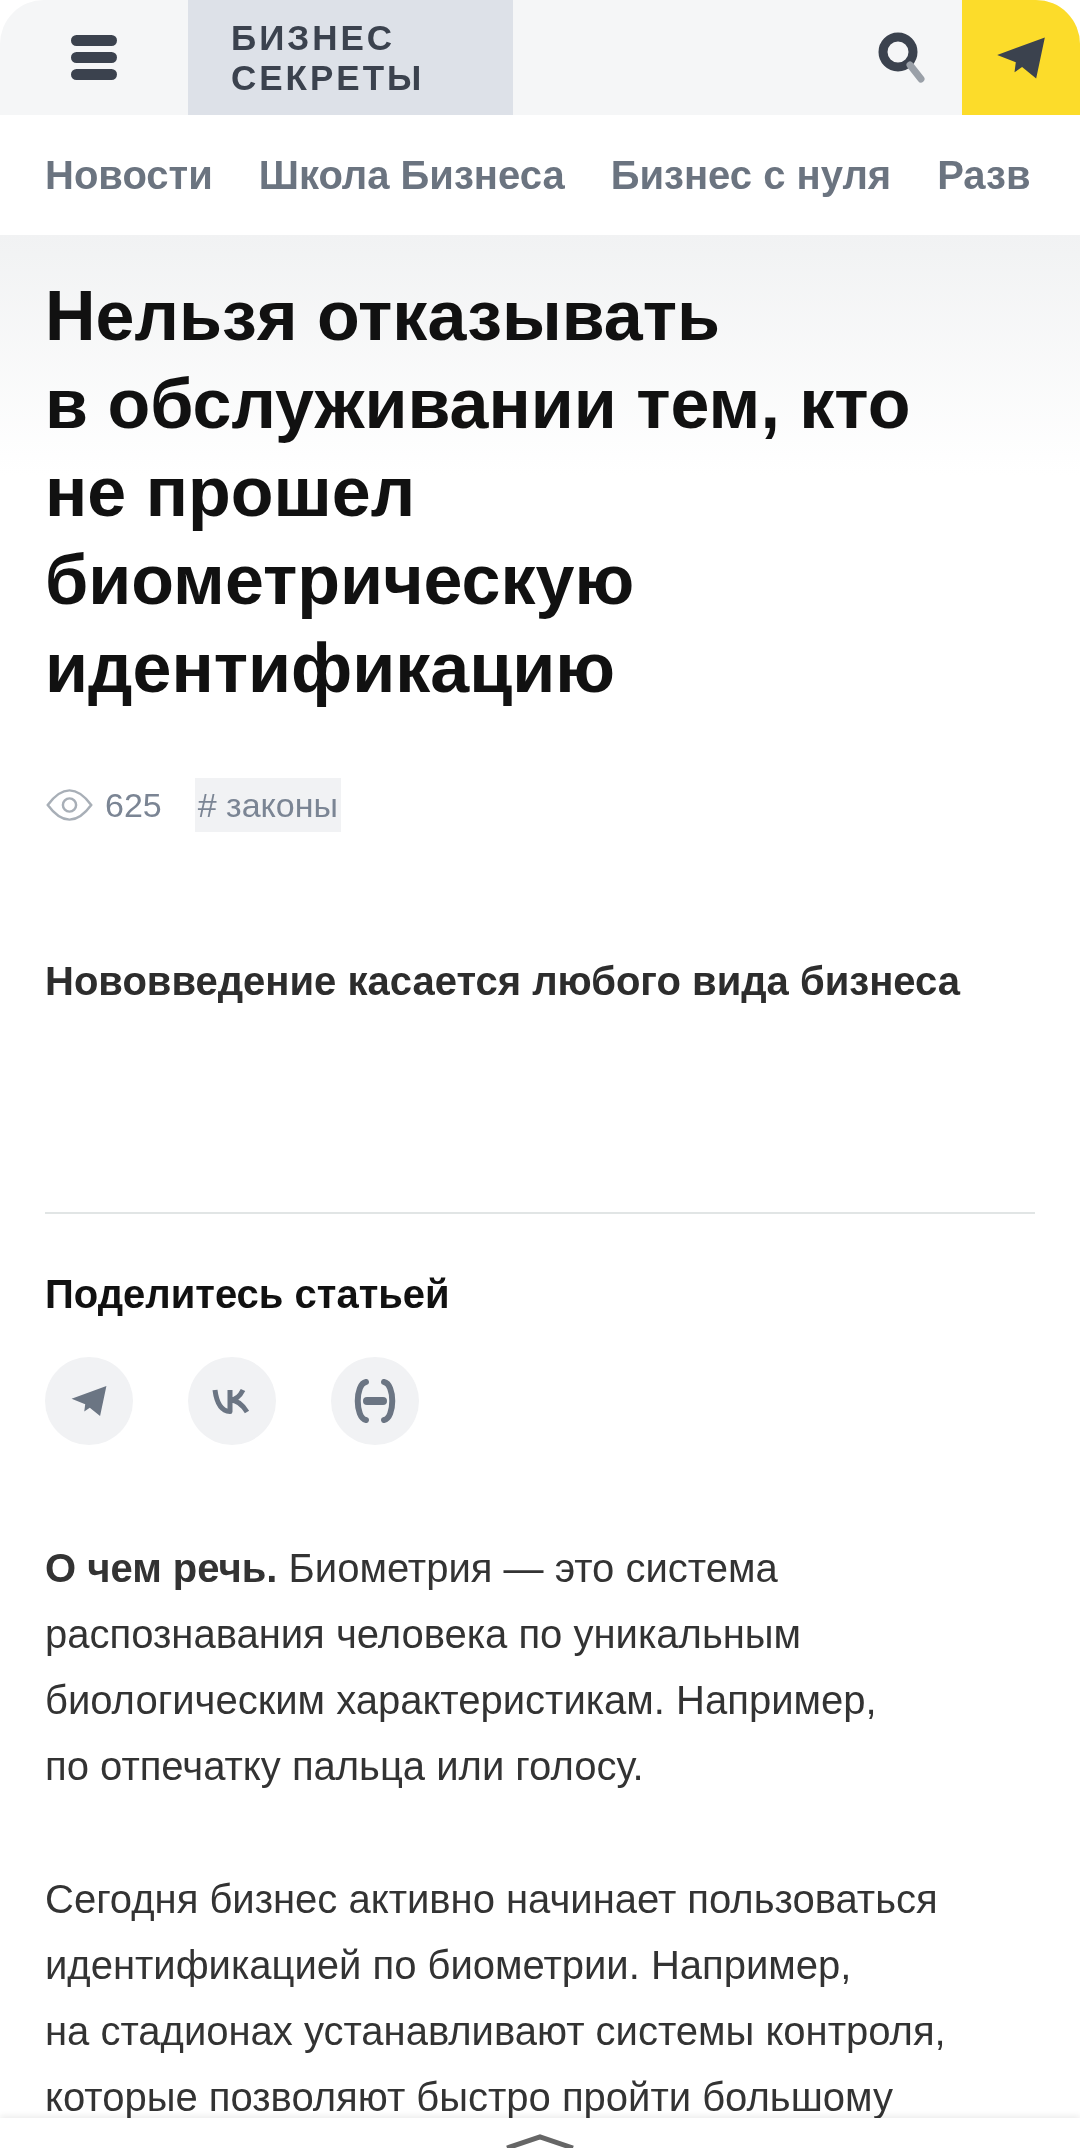  I want to click on chevron-up-icon, so click(540, 2141).